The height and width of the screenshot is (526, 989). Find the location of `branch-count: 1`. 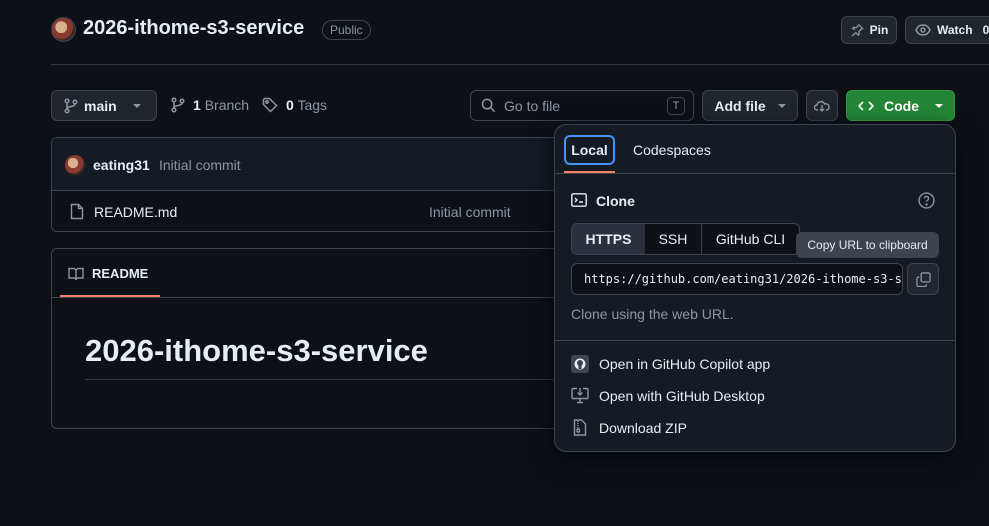

branch-count: 1 is located at coordinates (197, 105).